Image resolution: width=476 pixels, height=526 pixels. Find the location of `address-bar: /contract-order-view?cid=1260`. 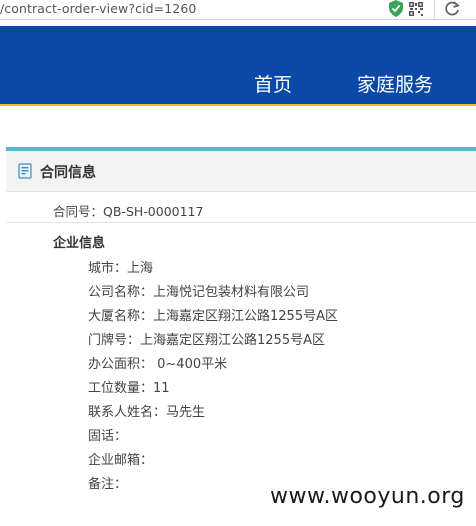

address-bar: /contract-order-view?cid=1260 is located at coordinates (238, 10).